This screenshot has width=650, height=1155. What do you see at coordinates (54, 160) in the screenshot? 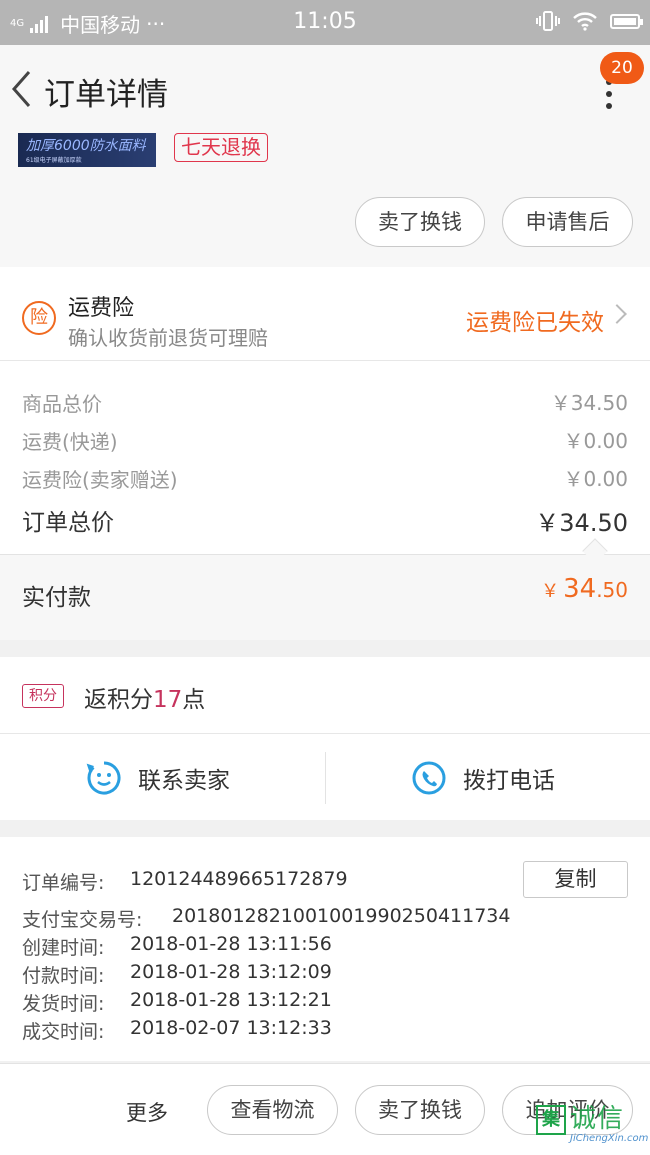
I see `product-thumbnail-subtext: 61级电子屏蔽加厚款` at bounding box center [54, 160].